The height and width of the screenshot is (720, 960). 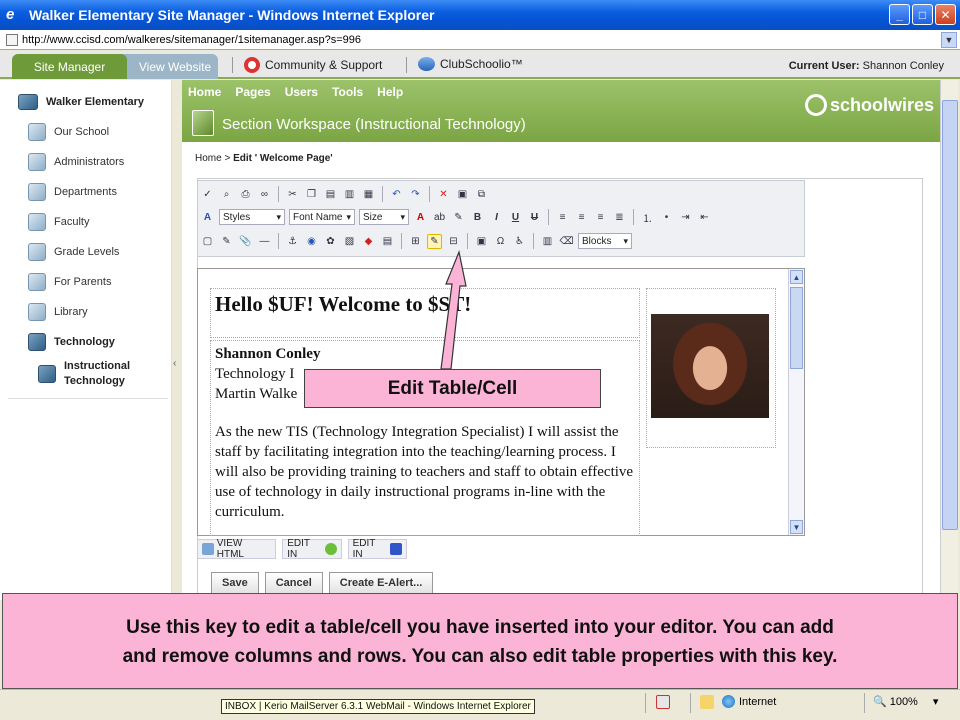 I want to click on spellcheck-icon: ✓, so click(x=207, y=194).